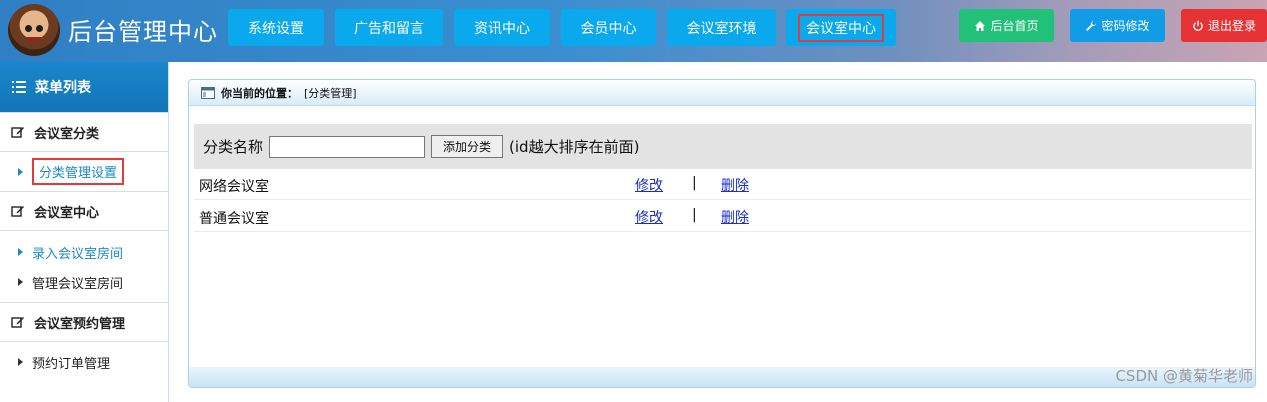 This screenshot has height=402, width=1267. What do you see at coordinates (84, 282) in the screenshot?
I see `sidebar-item-manage-room: 管理会议室房间` at bounding box center [84, 282].